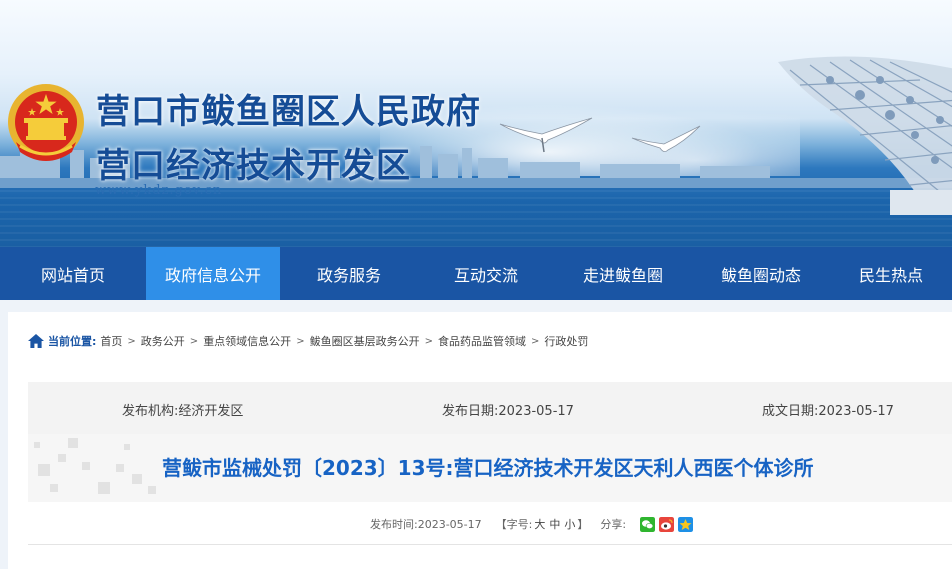 Image resolution: width=952 pixels, height=569 pixels. What do you see at coordinates (828, 411) in the screenshot?
I see `created-date: 成文日期:2023-05-17` at bounding box center [828, 411].